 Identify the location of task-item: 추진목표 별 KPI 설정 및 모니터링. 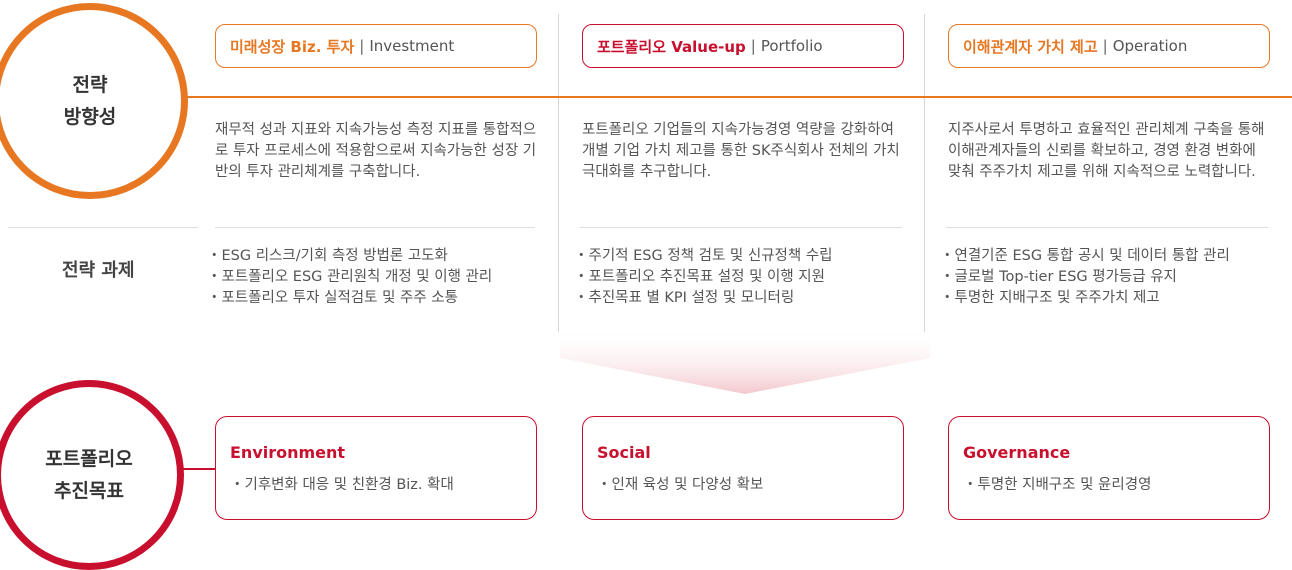
(703, 298).